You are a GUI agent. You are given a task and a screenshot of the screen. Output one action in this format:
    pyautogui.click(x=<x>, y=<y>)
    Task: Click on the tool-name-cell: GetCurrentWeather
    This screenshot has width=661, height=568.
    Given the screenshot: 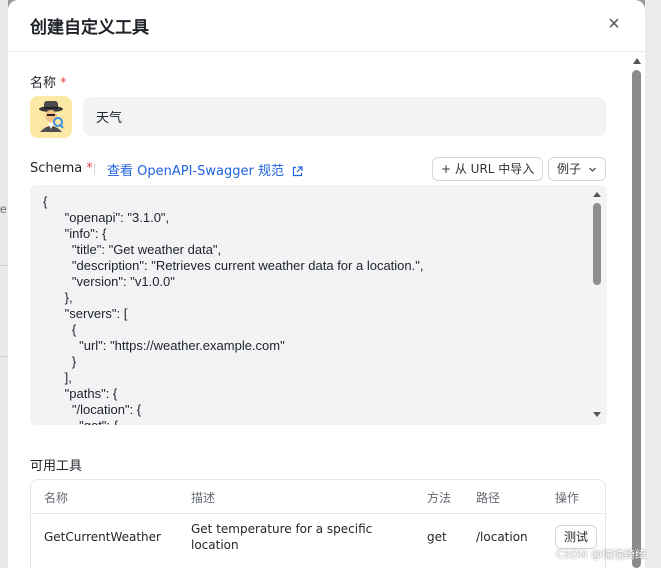 What is the action you would take?
    pyautogui.click(x=102, y=537)
    